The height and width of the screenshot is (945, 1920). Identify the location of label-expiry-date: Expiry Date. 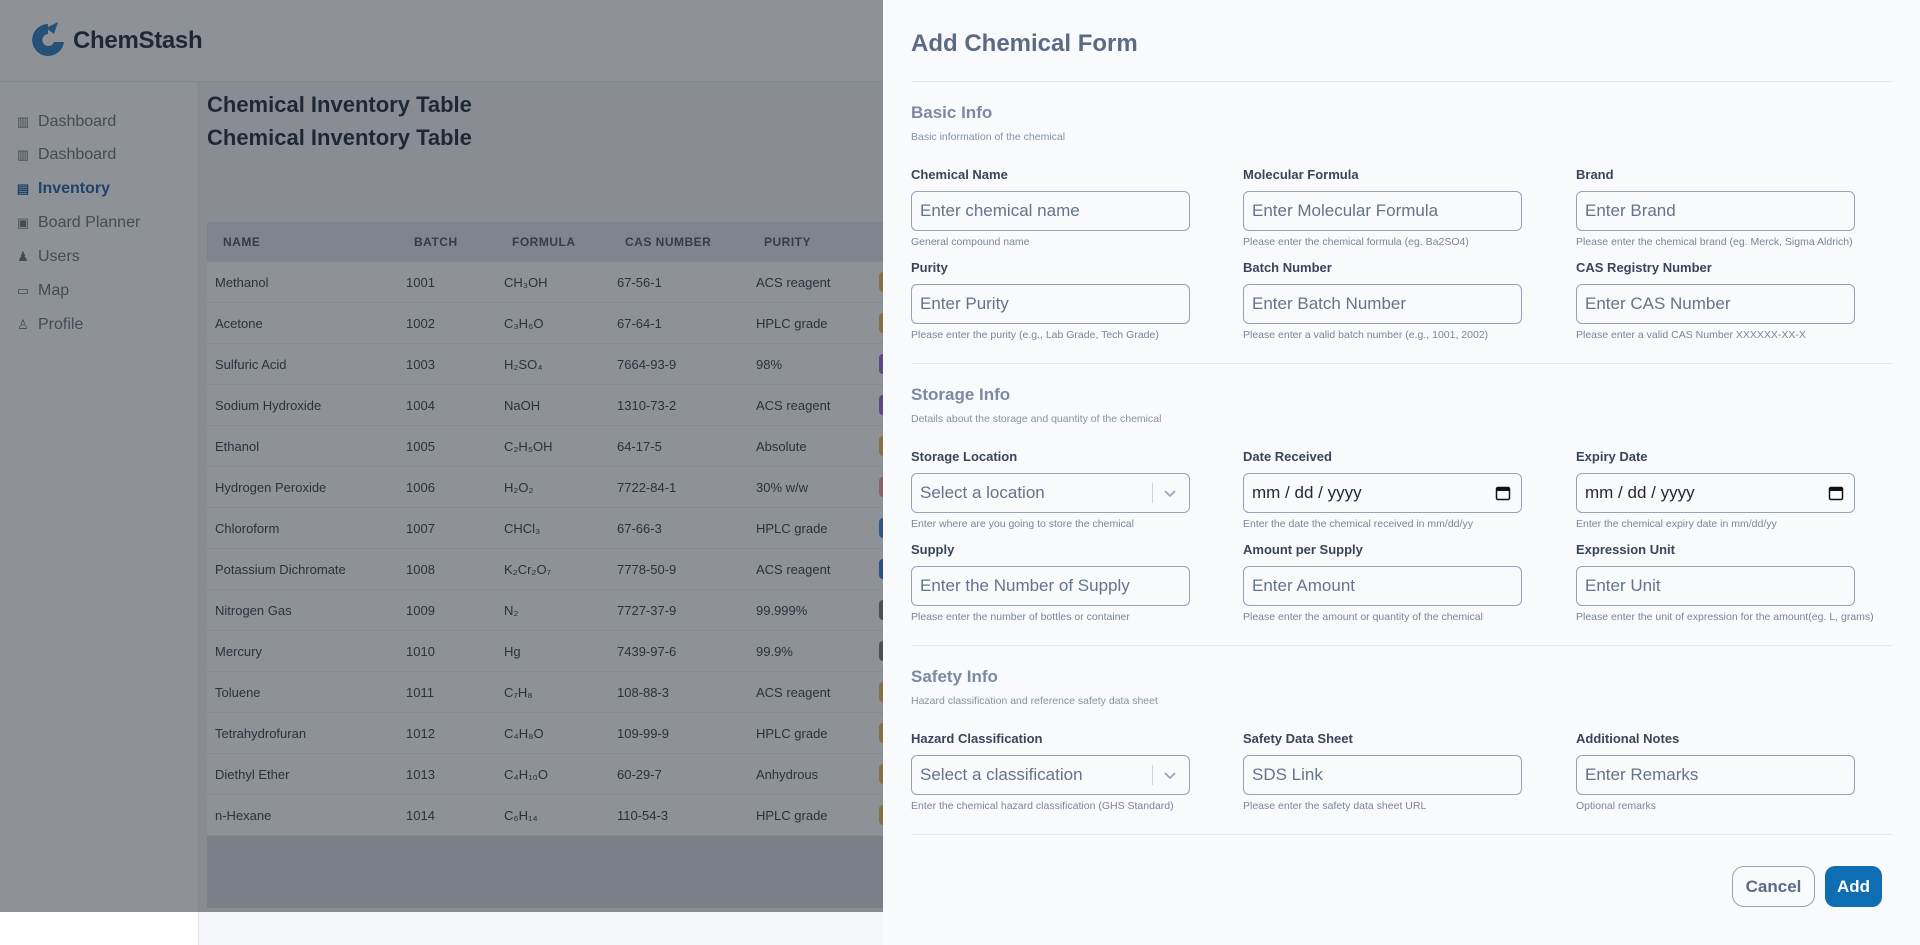
(1612, 456).